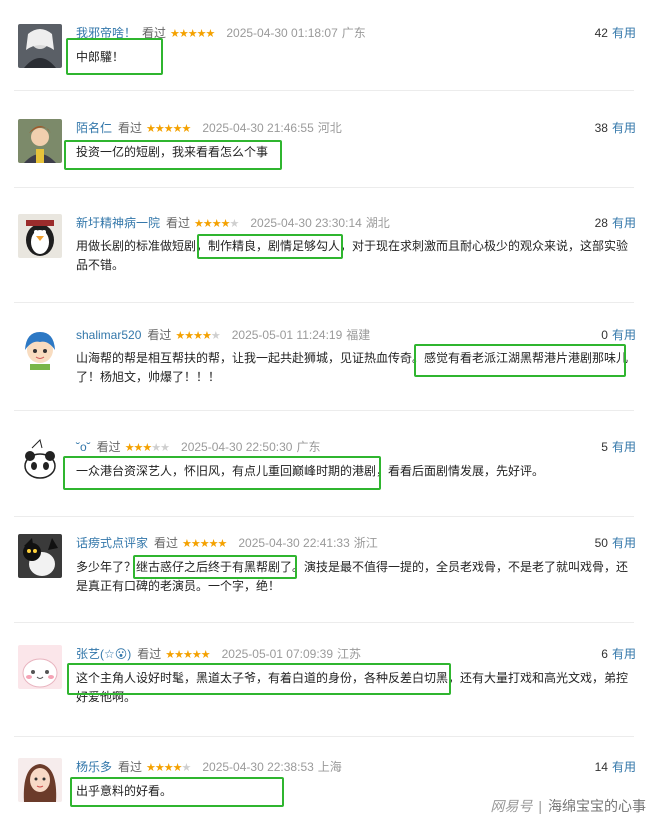  I want to click on review-time: 2025-04-30 01:18:07, so click(282, 33).